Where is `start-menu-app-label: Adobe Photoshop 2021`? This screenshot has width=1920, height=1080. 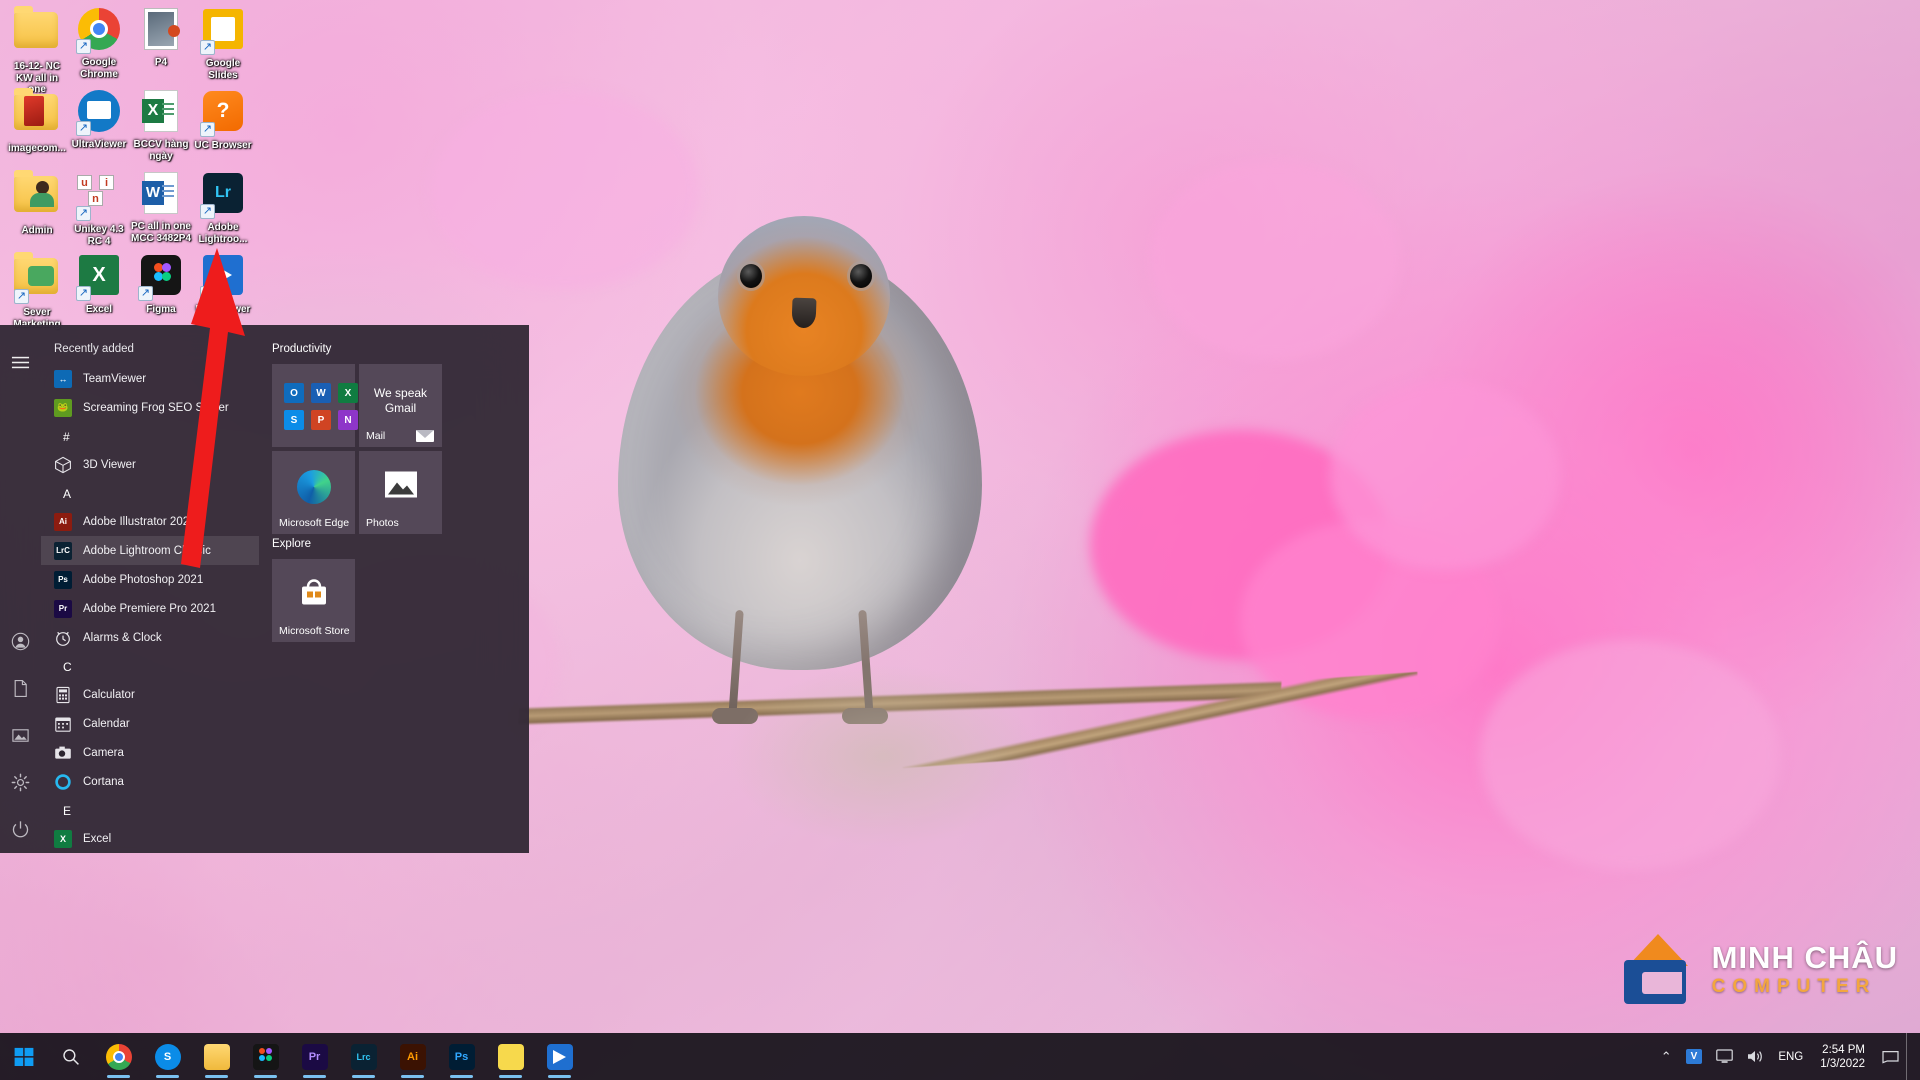
start-menu-app-label: Adobe Photoshop 2021 is located at coordinates (143, 579).